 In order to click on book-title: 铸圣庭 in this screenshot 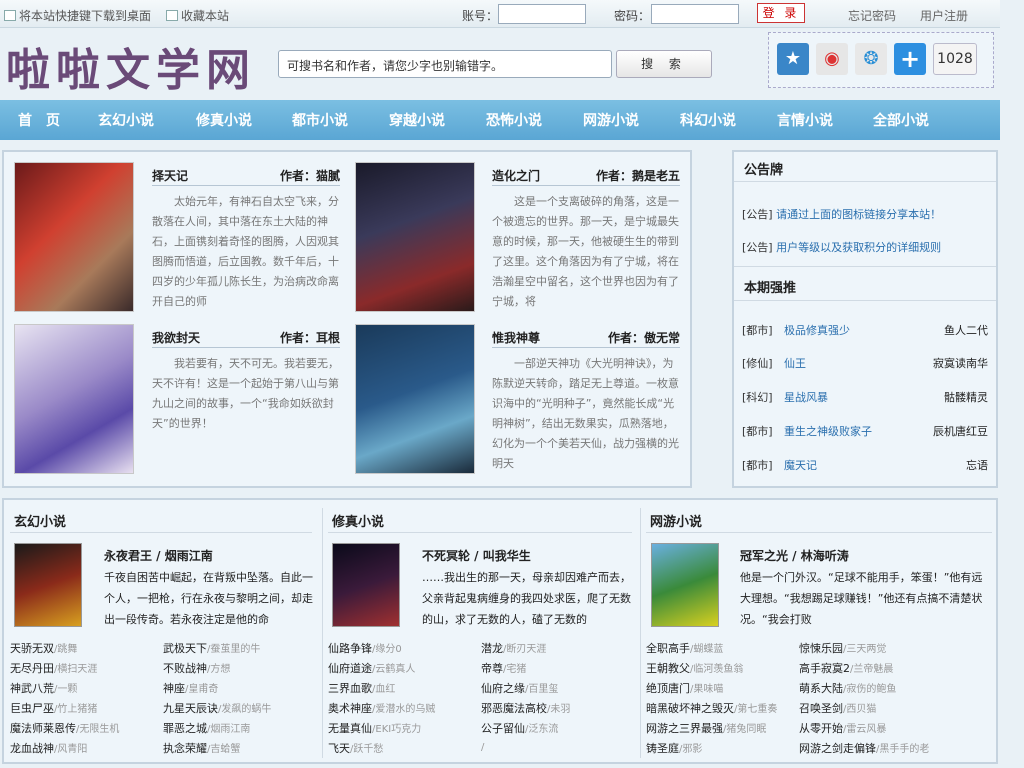, I will do `click(662, 748)`.